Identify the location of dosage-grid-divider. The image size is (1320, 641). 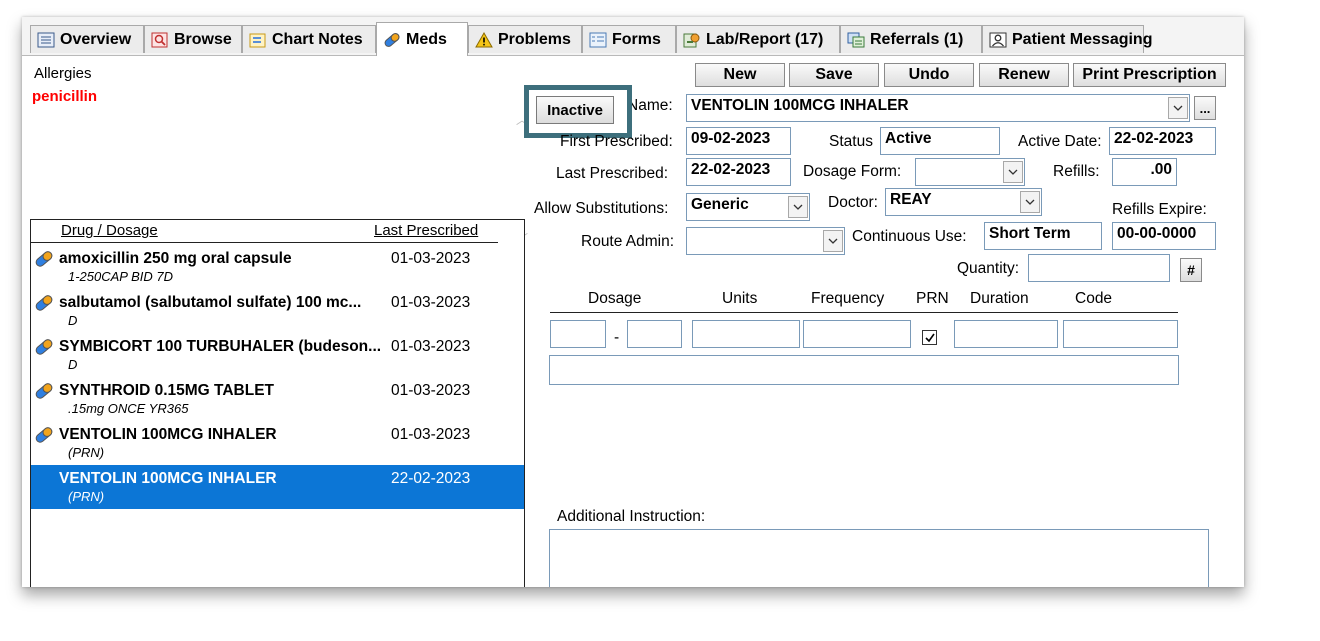
(864, 312).